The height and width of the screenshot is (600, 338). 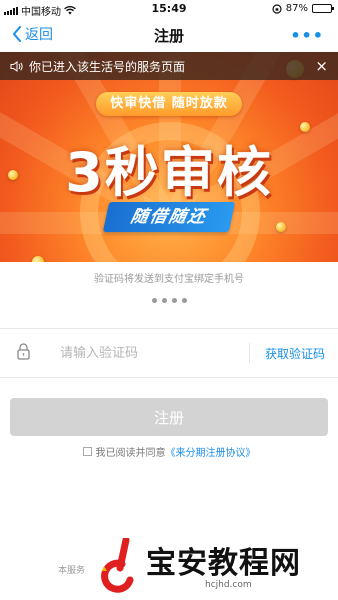 What do you see at coordinates (16, 66) in the screenshot?
I see `speaker-icon` at bounding box center [16, 66].